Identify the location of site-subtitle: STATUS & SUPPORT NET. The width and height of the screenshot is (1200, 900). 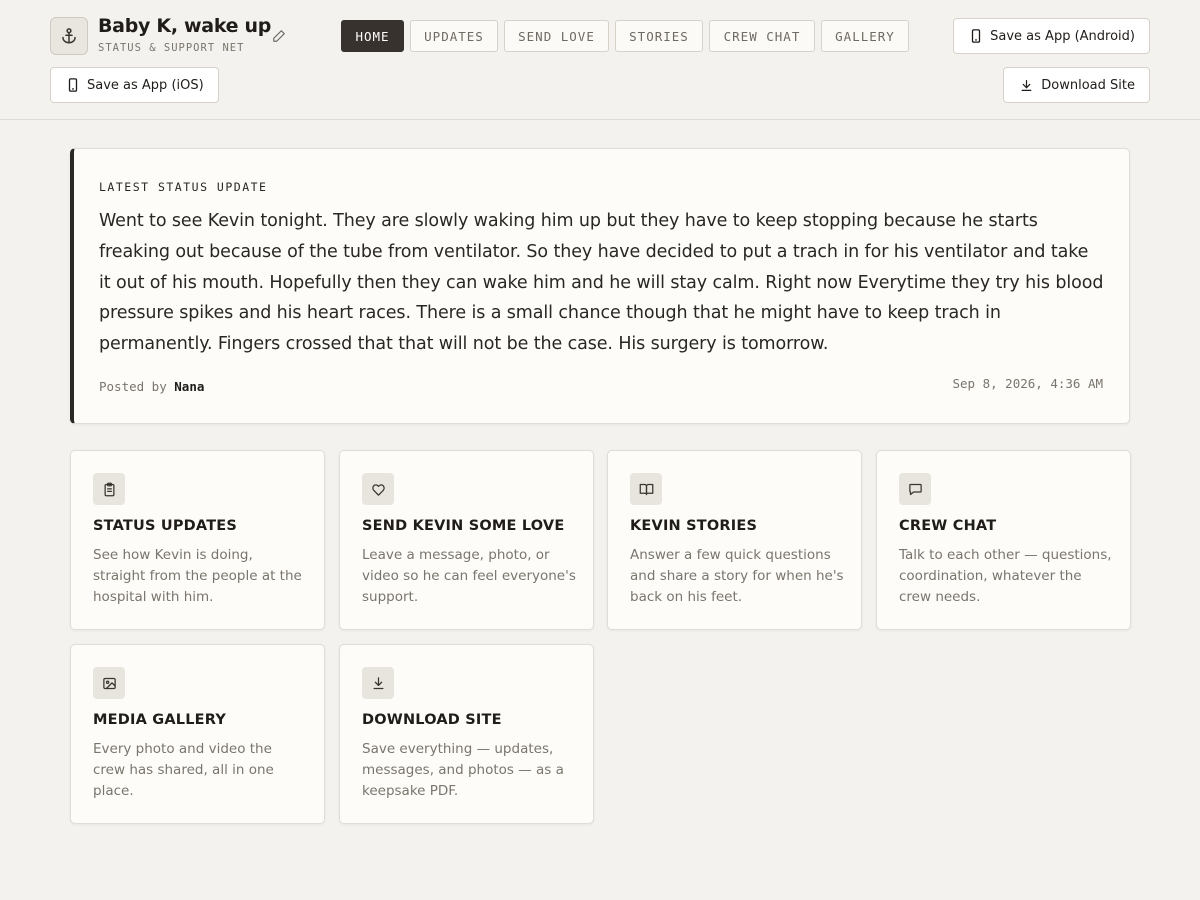
(171, 48).